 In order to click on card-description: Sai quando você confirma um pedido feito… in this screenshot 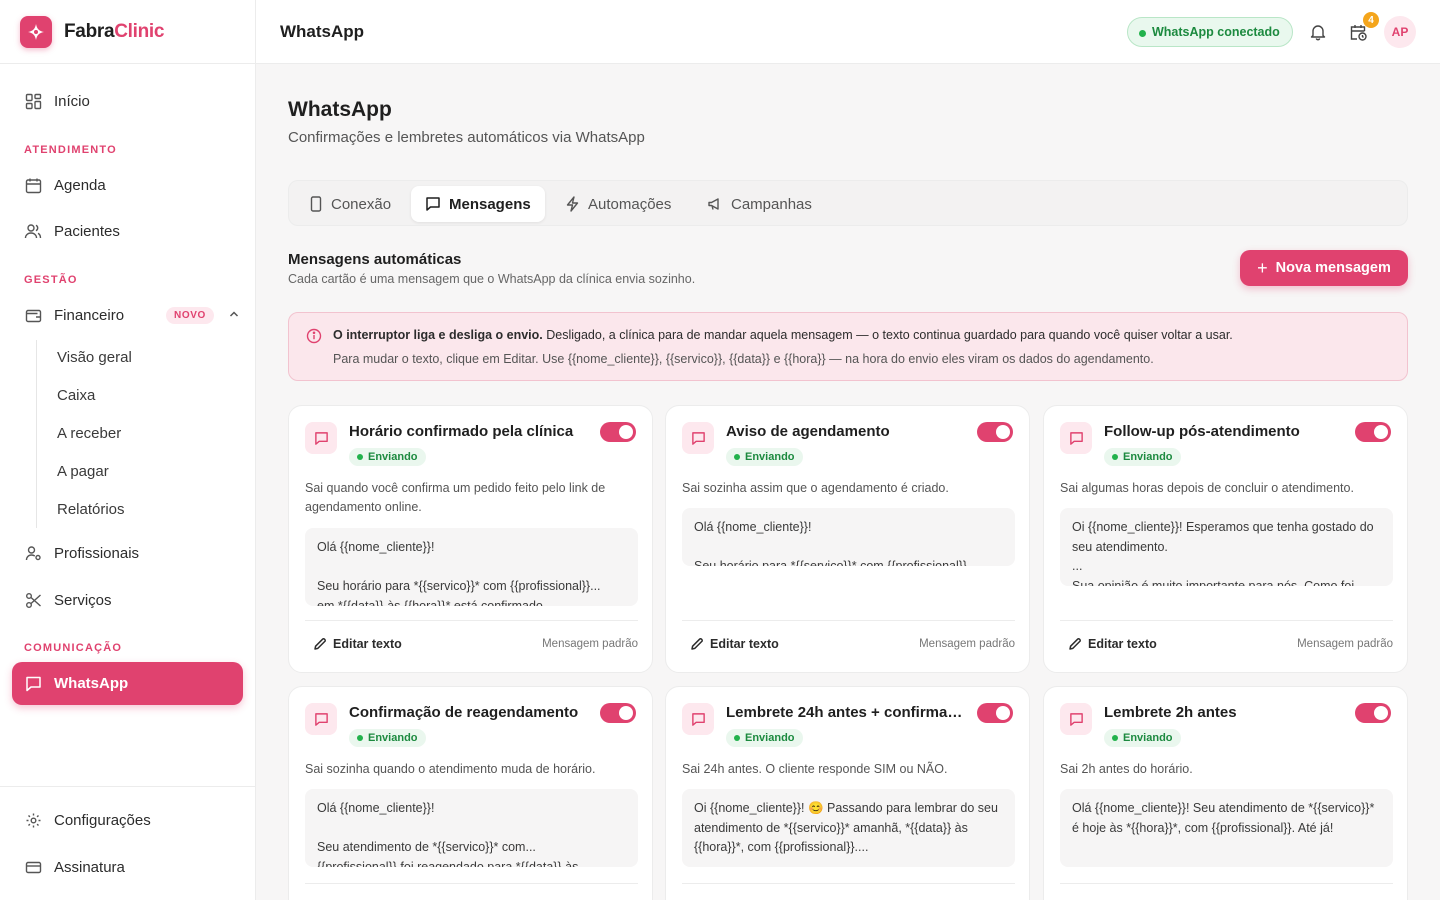, I will do `click(455, 497)`.